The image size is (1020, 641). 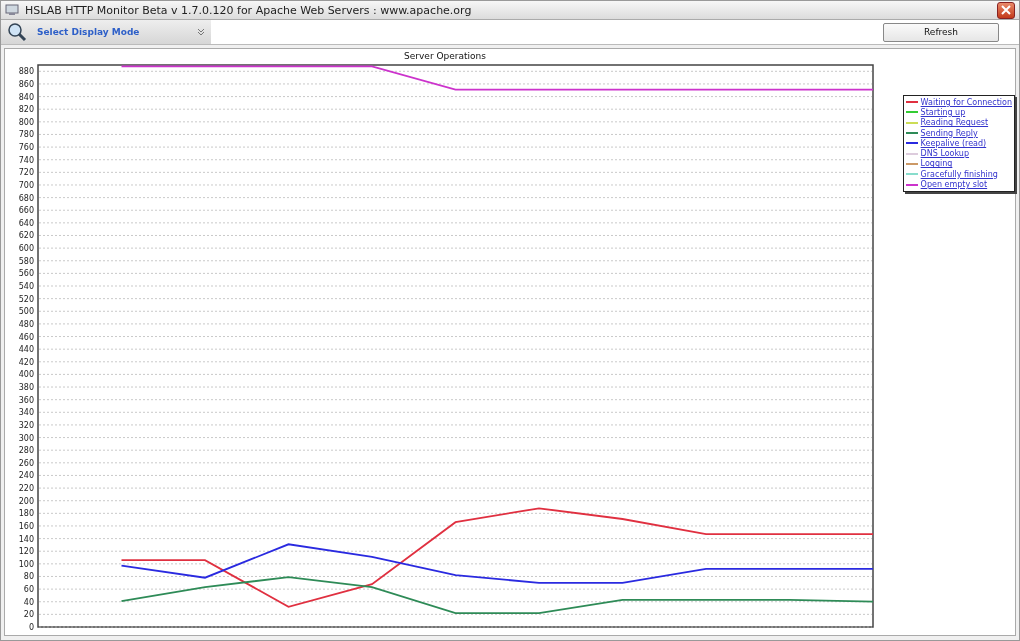 What do you see at coordinates (26, 97) in the screenshot?
I see `y-tick-label: 840` at bounding box center [26, 97].